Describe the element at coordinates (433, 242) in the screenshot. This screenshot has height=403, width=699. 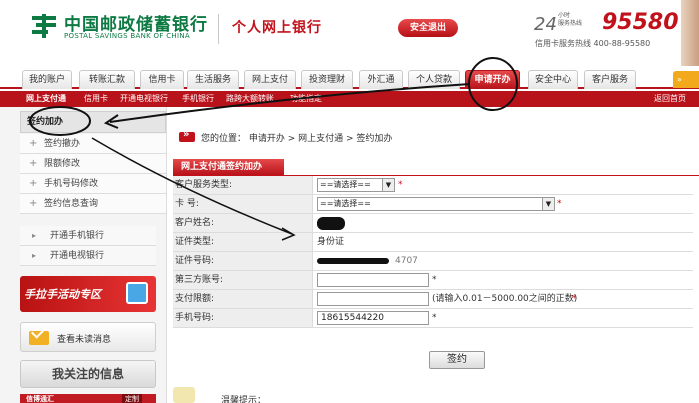
I see `form-row-id-type: 证件类型: 身份证` at that location.